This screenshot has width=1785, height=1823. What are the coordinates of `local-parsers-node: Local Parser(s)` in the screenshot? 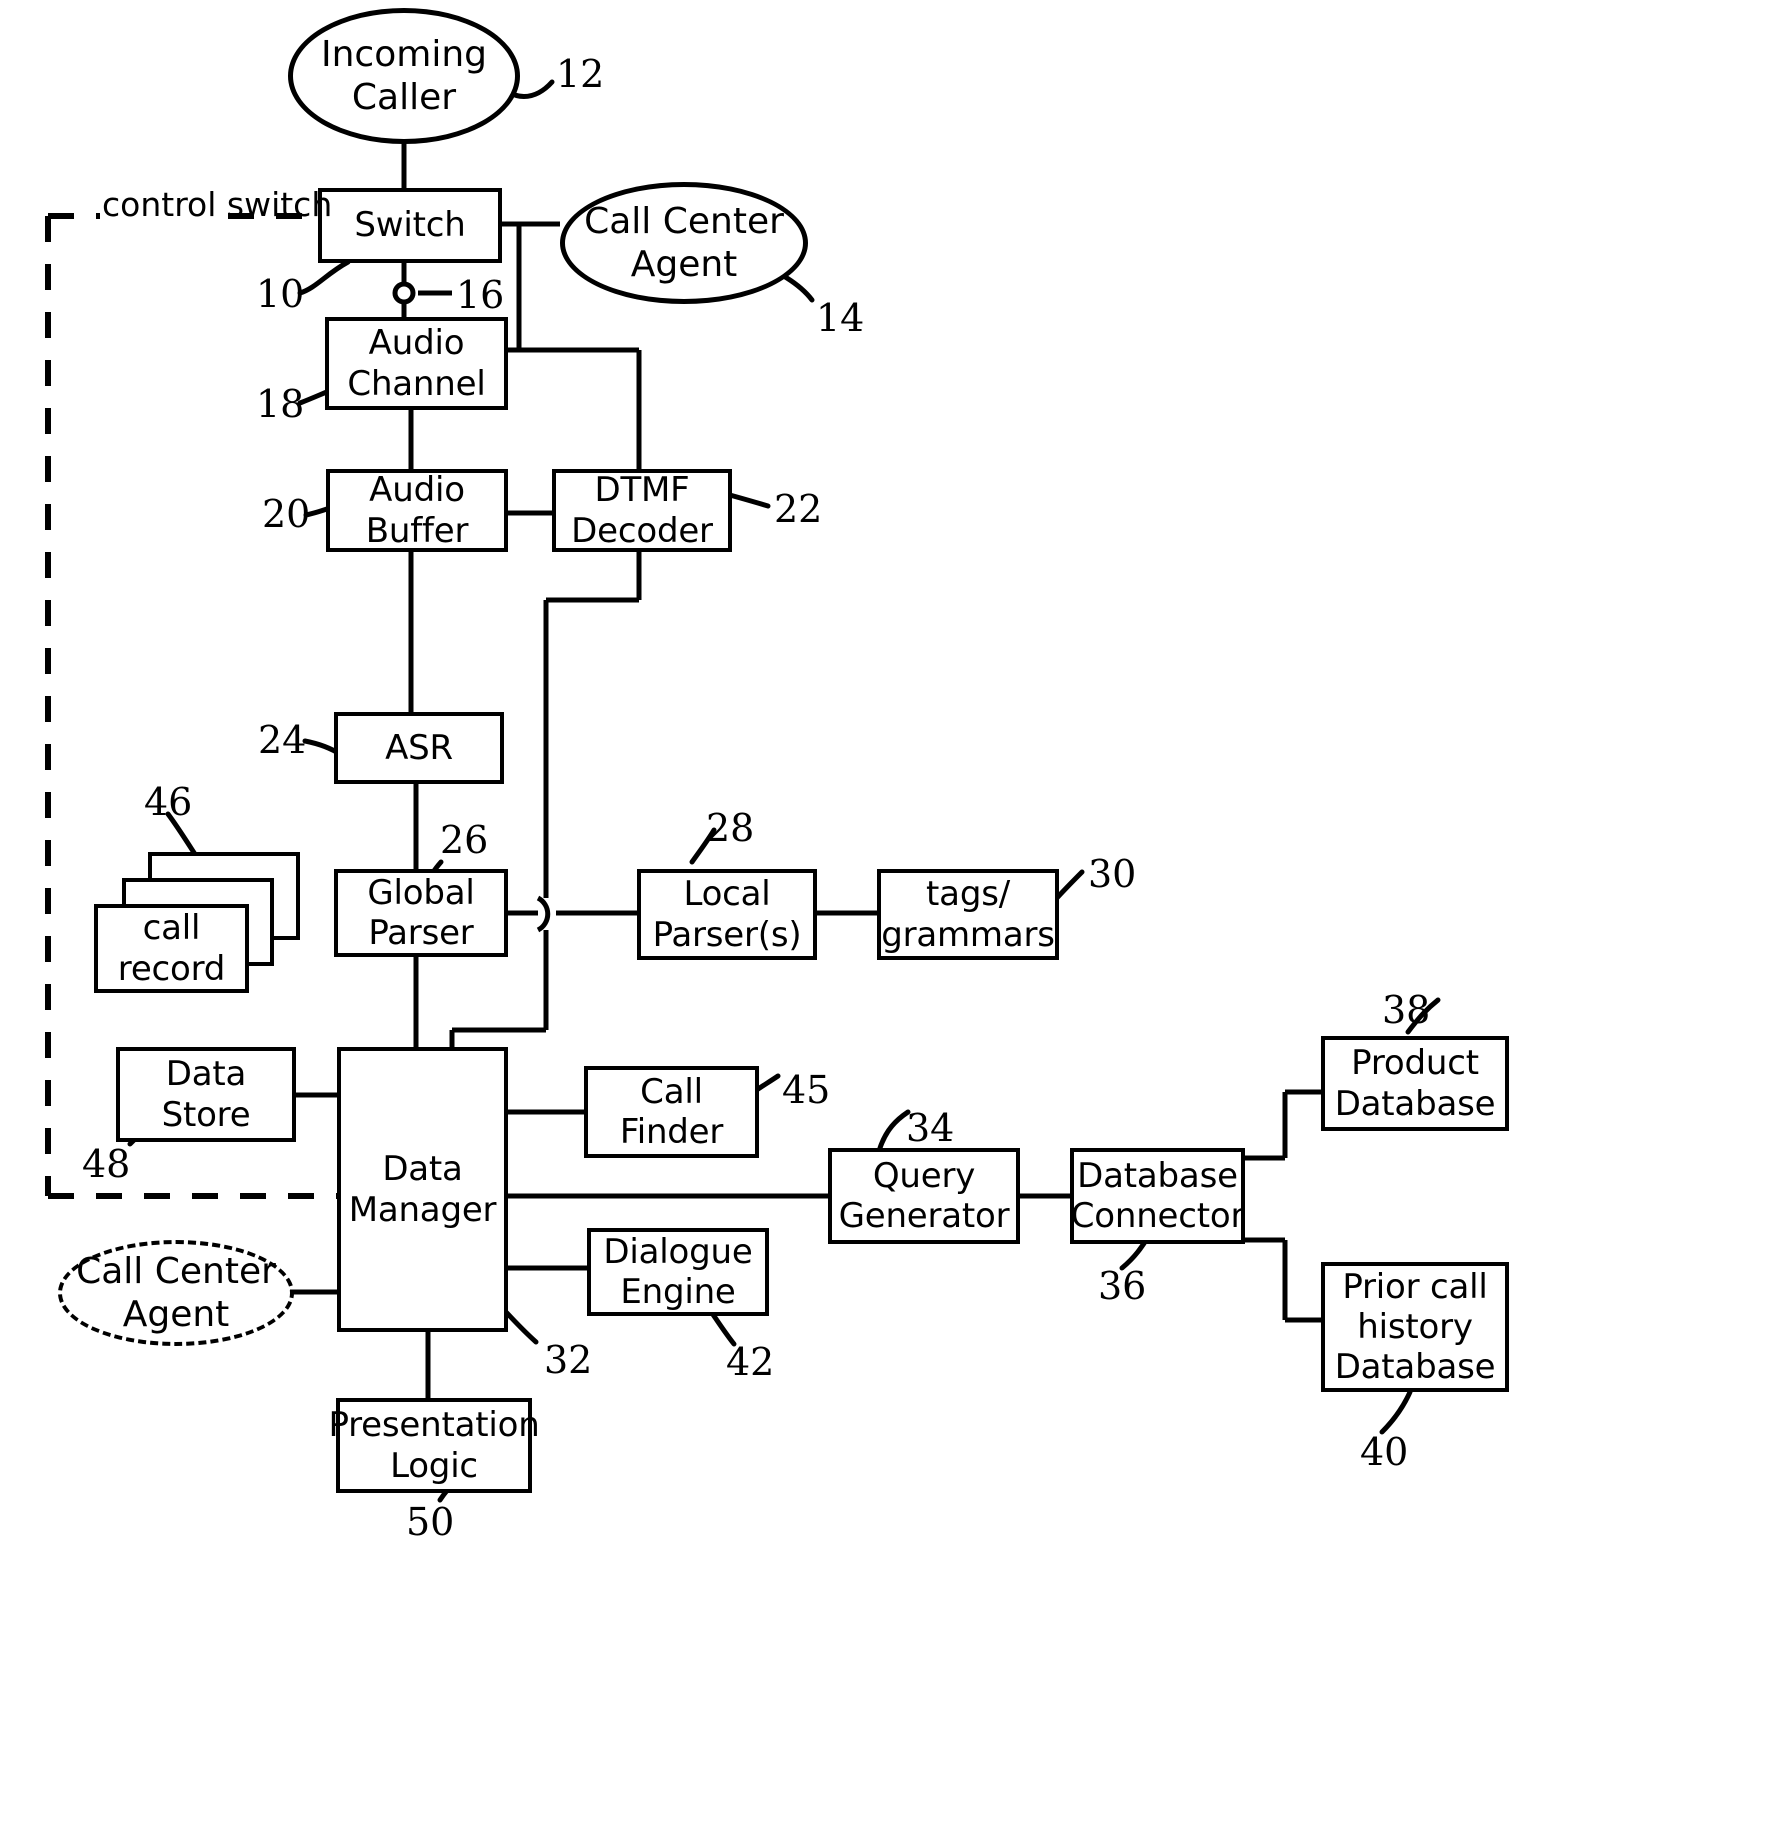 It's located at (727, 914).